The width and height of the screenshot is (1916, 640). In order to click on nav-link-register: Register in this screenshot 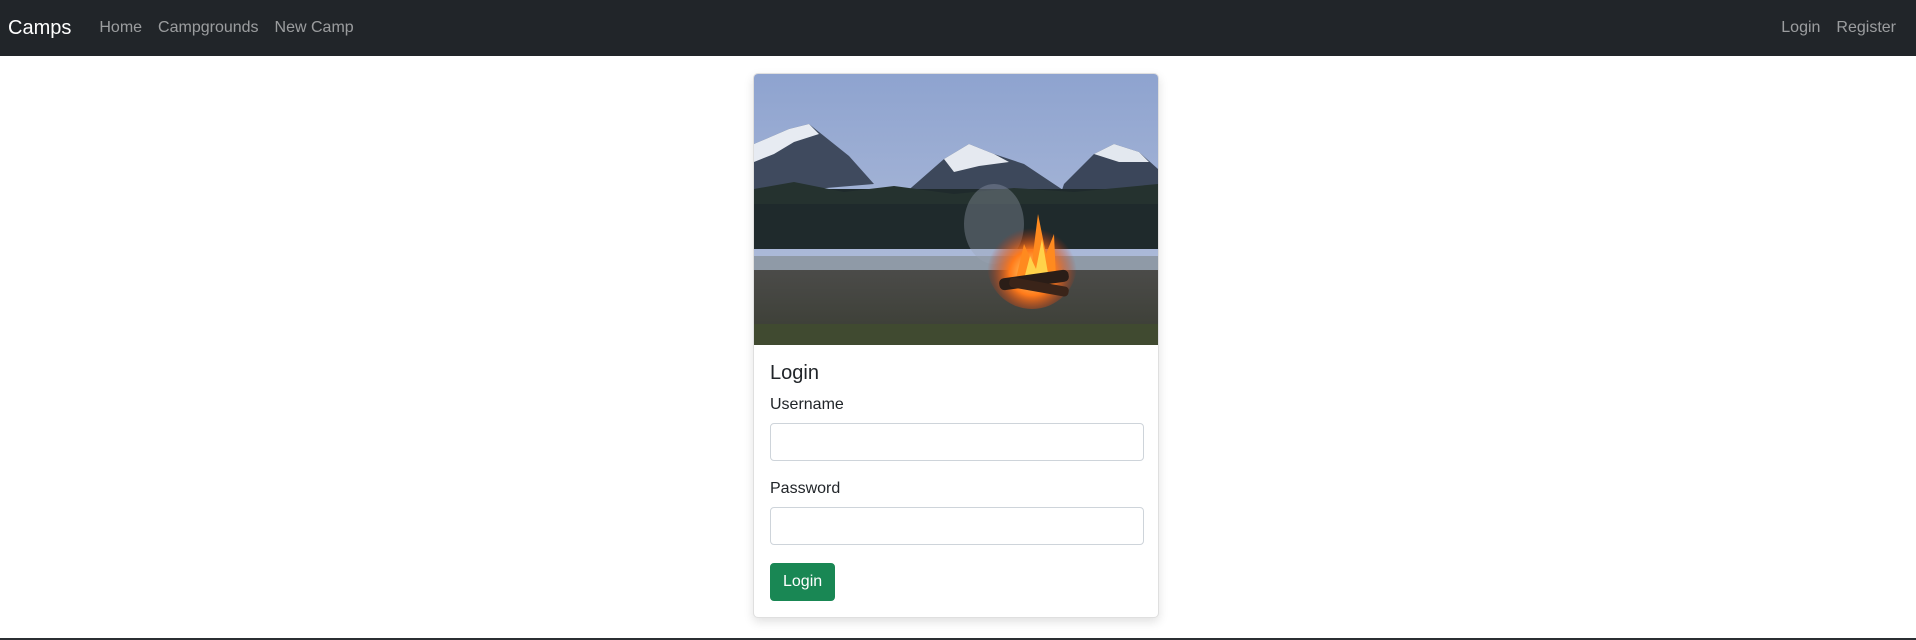, I will do `click(1866, 28)`.